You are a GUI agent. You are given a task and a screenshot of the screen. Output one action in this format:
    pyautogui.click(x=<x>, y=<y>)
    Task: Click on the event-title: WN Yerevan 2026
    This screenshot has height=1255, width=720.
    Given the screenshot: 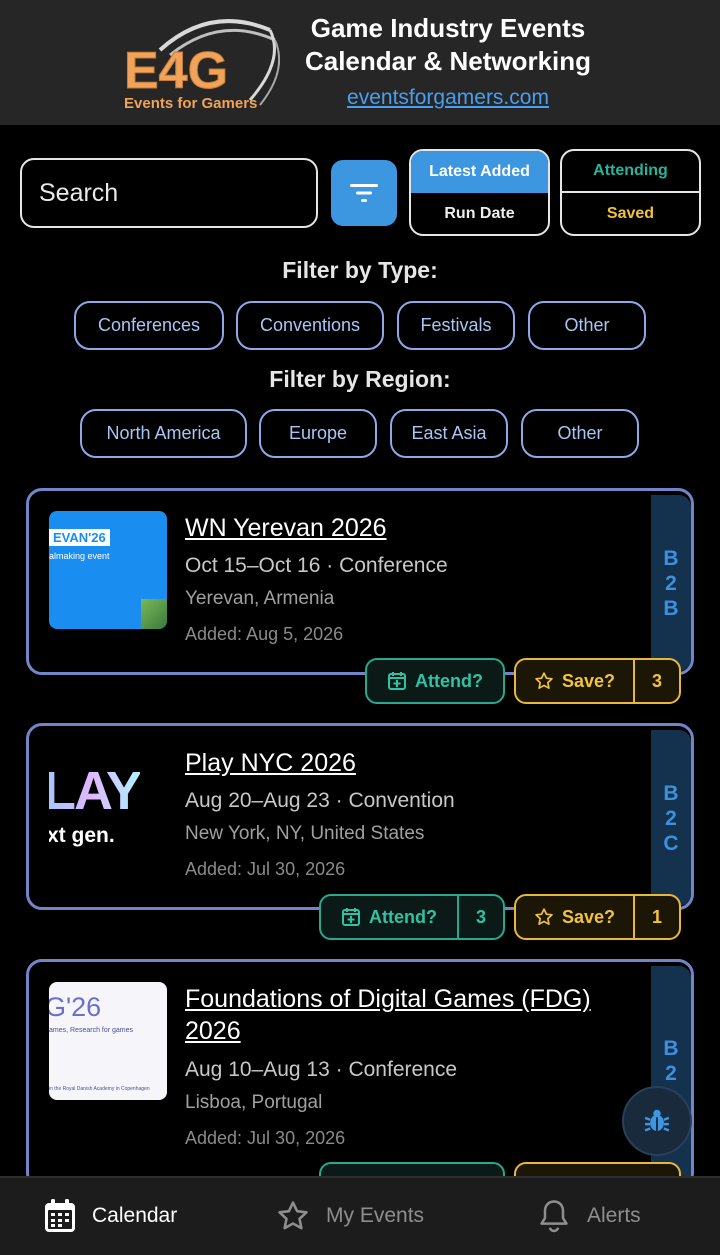 What is the action you would take?
    pyautogui.click(x=286, y=528)
    